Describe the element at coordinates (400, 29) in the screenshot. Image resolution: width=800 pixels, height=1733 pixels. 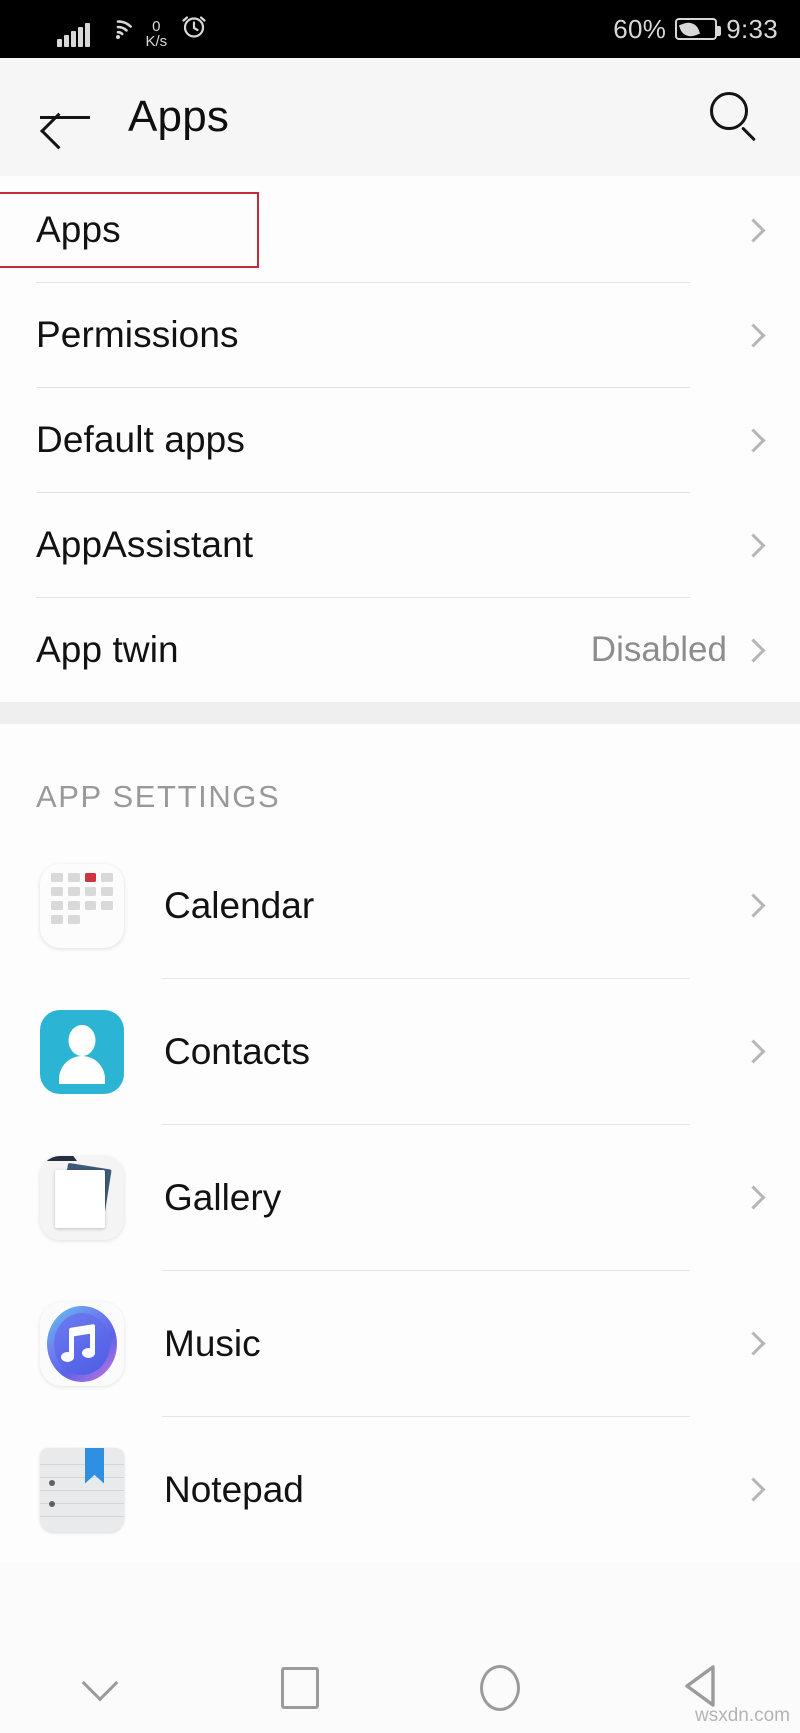
I see `status-bar: 0 K/s 60% 9:33` at that location.